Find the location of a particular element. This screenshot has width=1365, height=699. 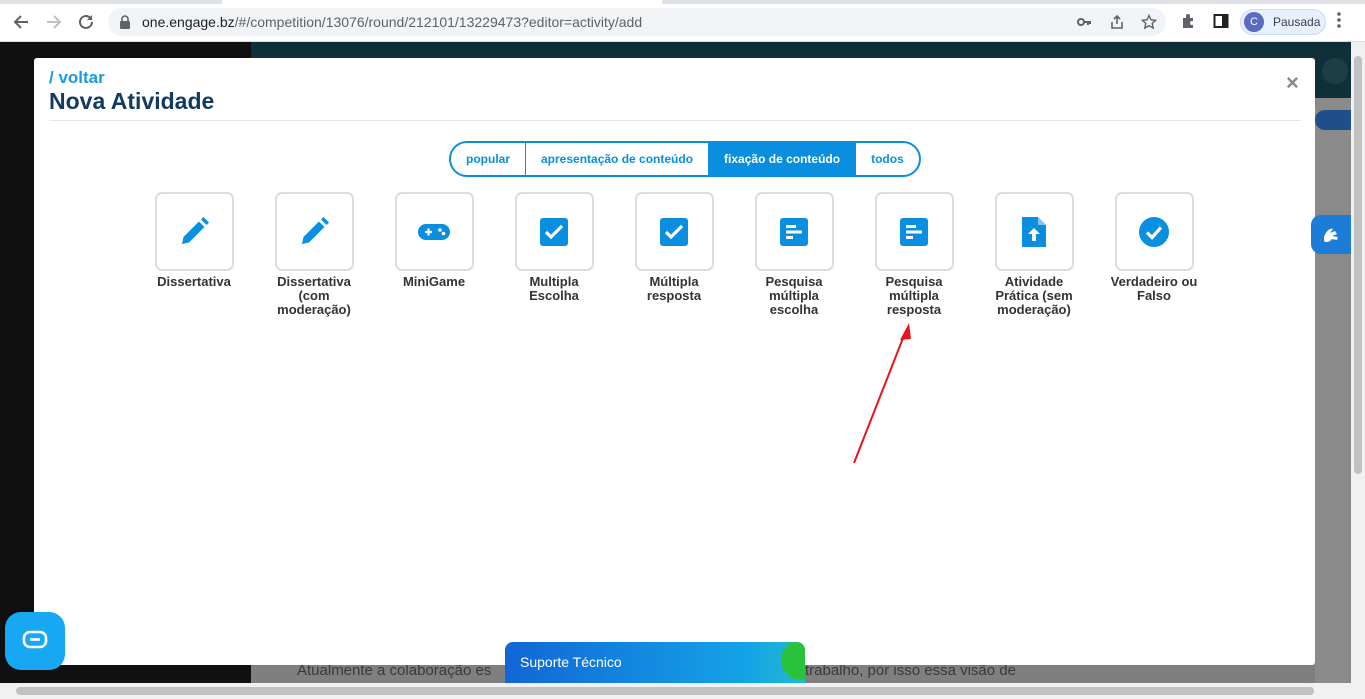

activity-label: Verdadeiro ou Falso is located at coordinates (1154, 288).